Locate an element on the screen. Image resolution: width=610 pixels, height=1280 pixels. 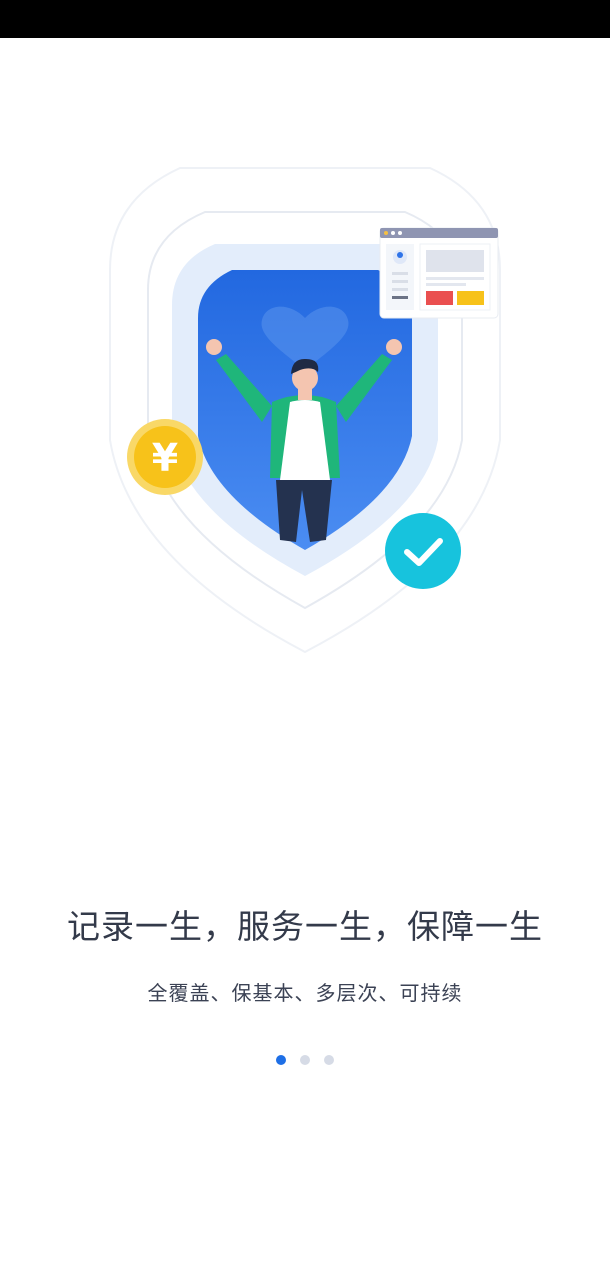
page-indicator is located at coordinates (305, 1061).